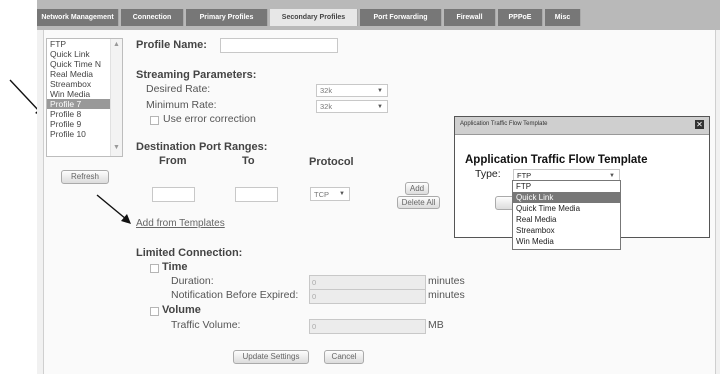 This screenshot has height=374, width=720. I want to click on tab-primary-profiles: Primary Profiles, so click(227, 17).